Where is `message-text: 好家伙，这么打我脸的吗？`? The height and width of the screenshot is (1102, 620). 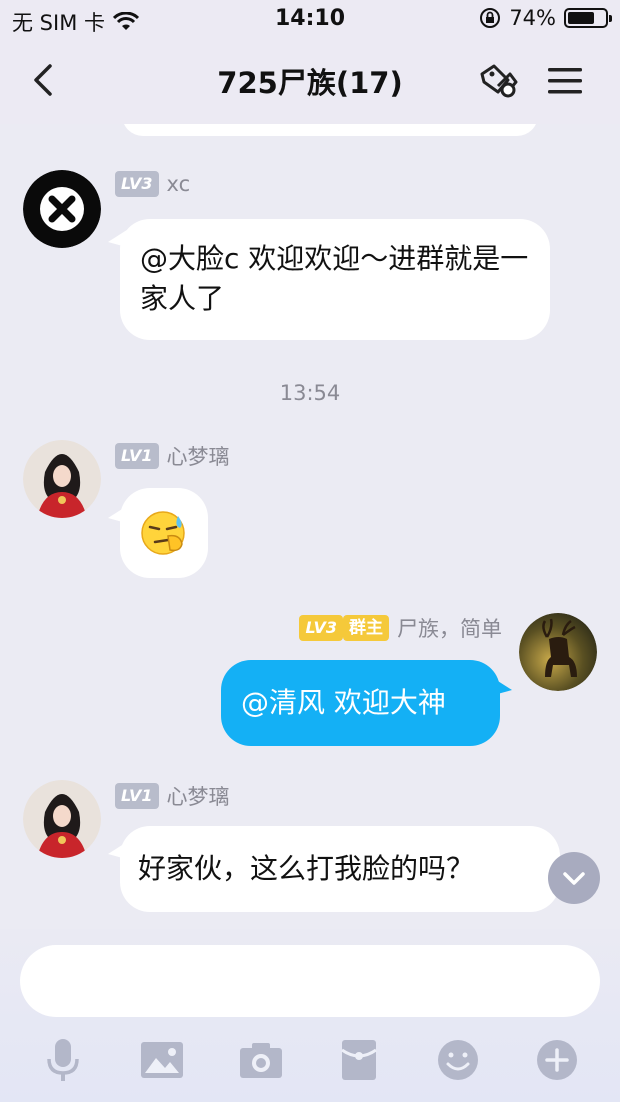
message-text: 好家伙，这么打我脸的吗？ is located at coordinates (306, 868).